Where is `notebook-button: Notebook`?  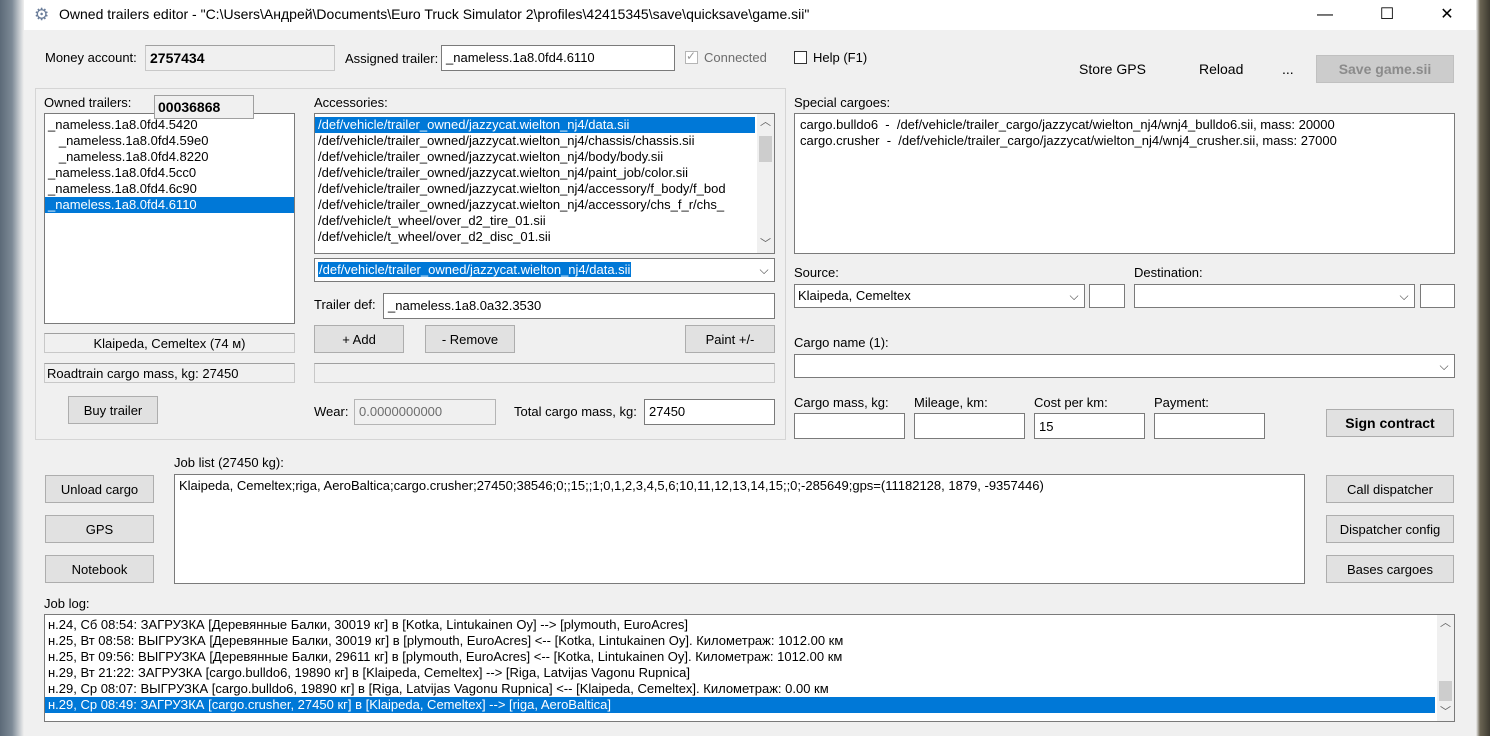 notebook-button: Notebook is located at coordinates (99, 569).